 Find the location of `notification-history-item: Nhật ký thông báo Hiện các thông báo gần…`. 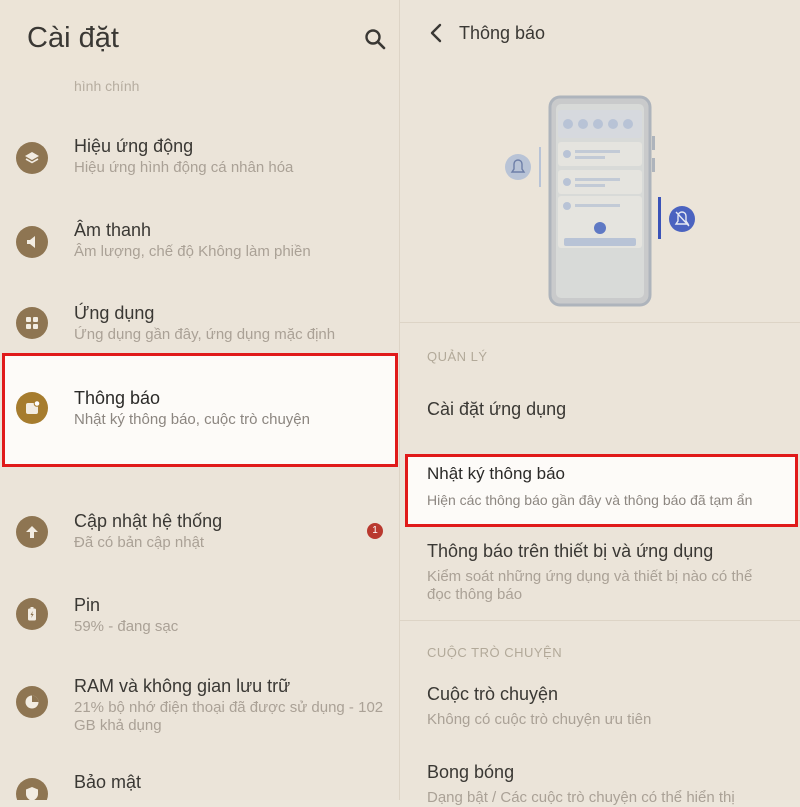

notification-history-item: Nhật ký thông báo Hiện các thông báo gần… is located at coordinates (601, 490).